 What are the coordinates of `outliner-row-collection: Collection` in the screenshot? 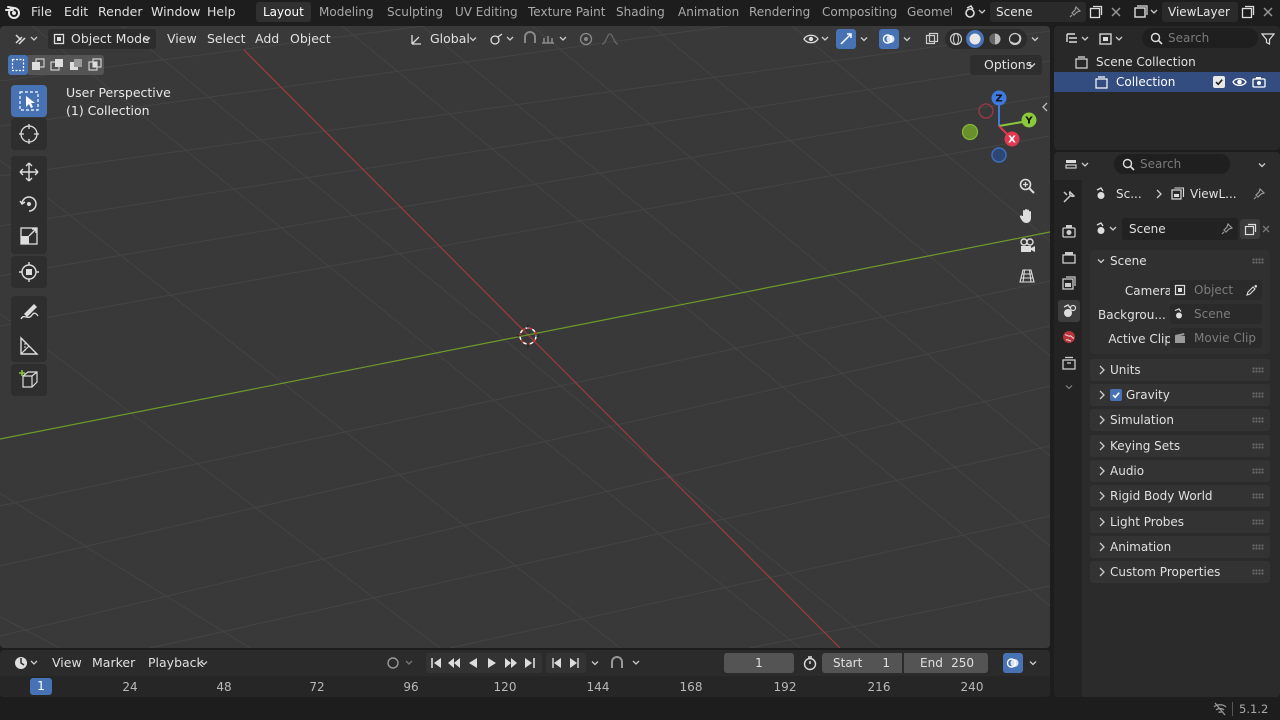 It's located at (1167, 82).